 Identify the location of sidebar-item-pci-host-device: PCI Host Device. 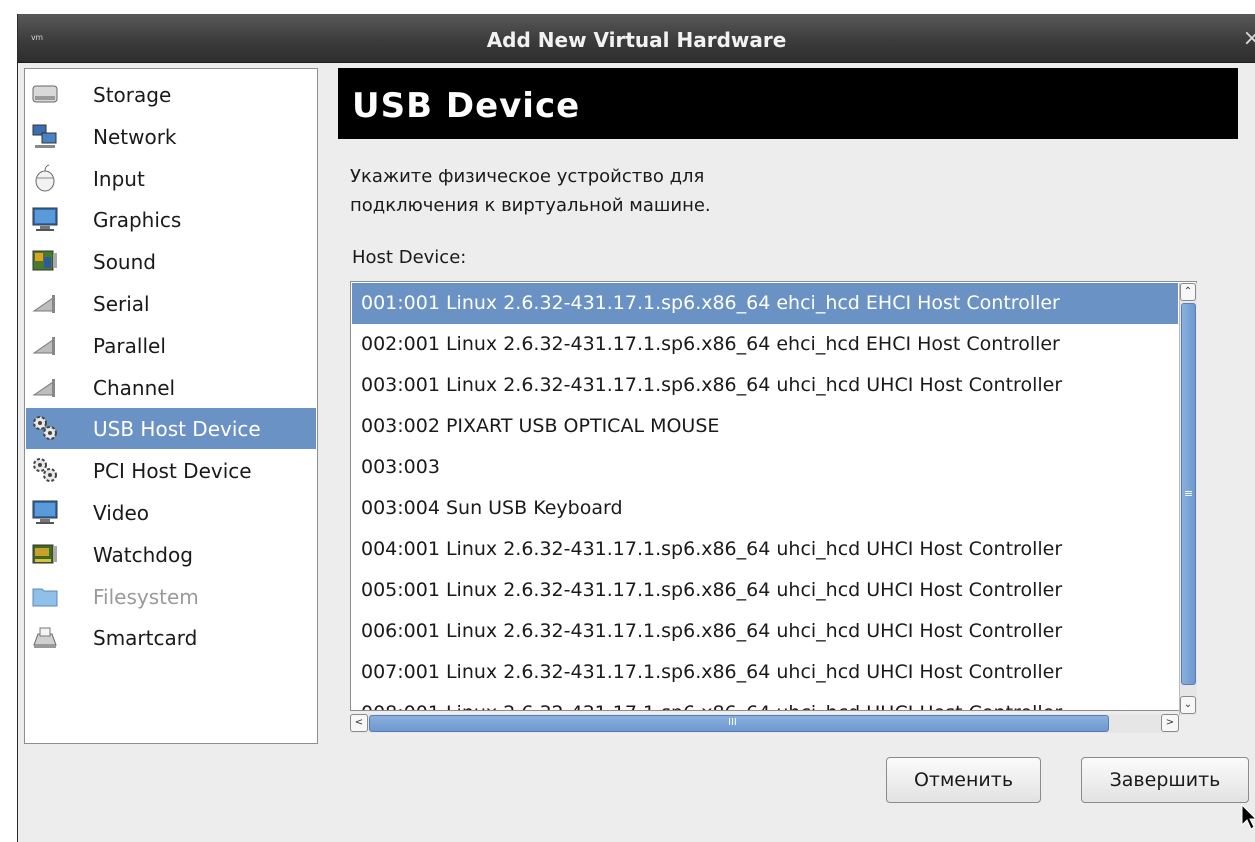
(171, 470).